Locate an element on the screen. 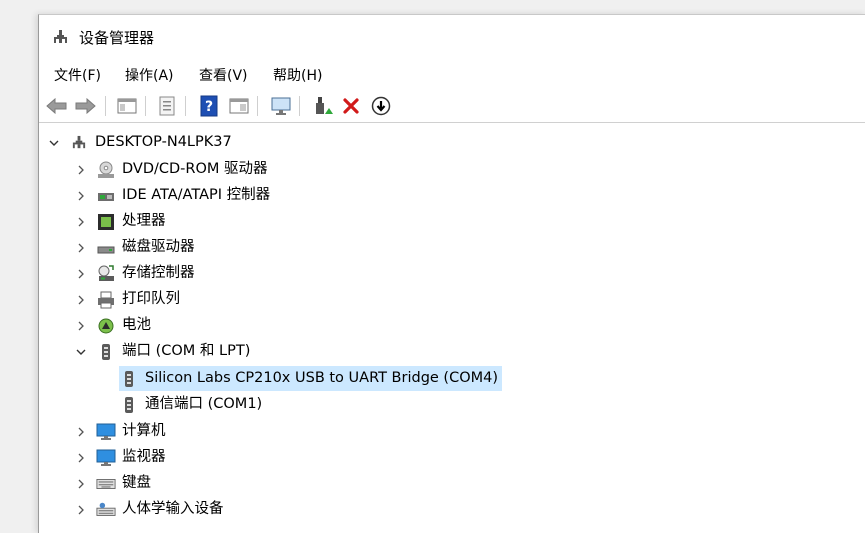 The width and height of the screenshot is (865, 533). delete-x-icon is located at coordinates (351, 106).